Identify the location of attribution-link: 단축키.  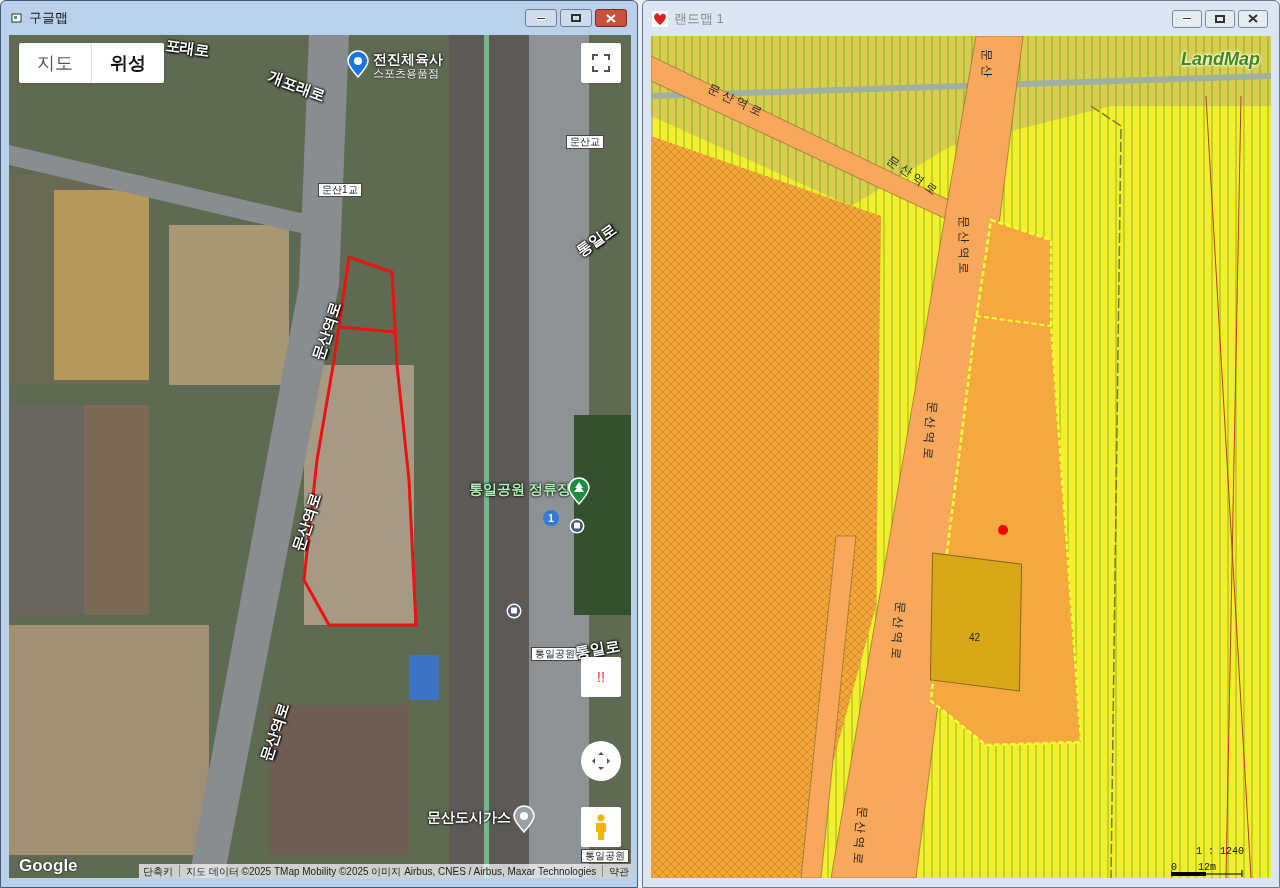
(158, 870).